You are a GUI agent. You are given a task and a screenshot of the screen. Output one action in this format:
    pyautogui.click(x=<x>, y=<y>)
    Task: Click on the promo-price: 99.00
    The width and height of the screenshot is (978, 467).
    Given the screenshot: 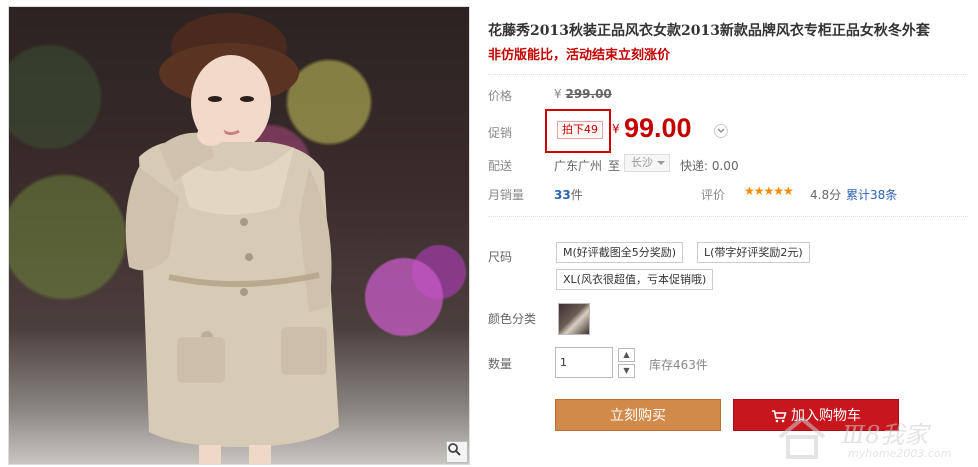 What is the action you would take?
    pyautogui.click(x=658, y=128)
    